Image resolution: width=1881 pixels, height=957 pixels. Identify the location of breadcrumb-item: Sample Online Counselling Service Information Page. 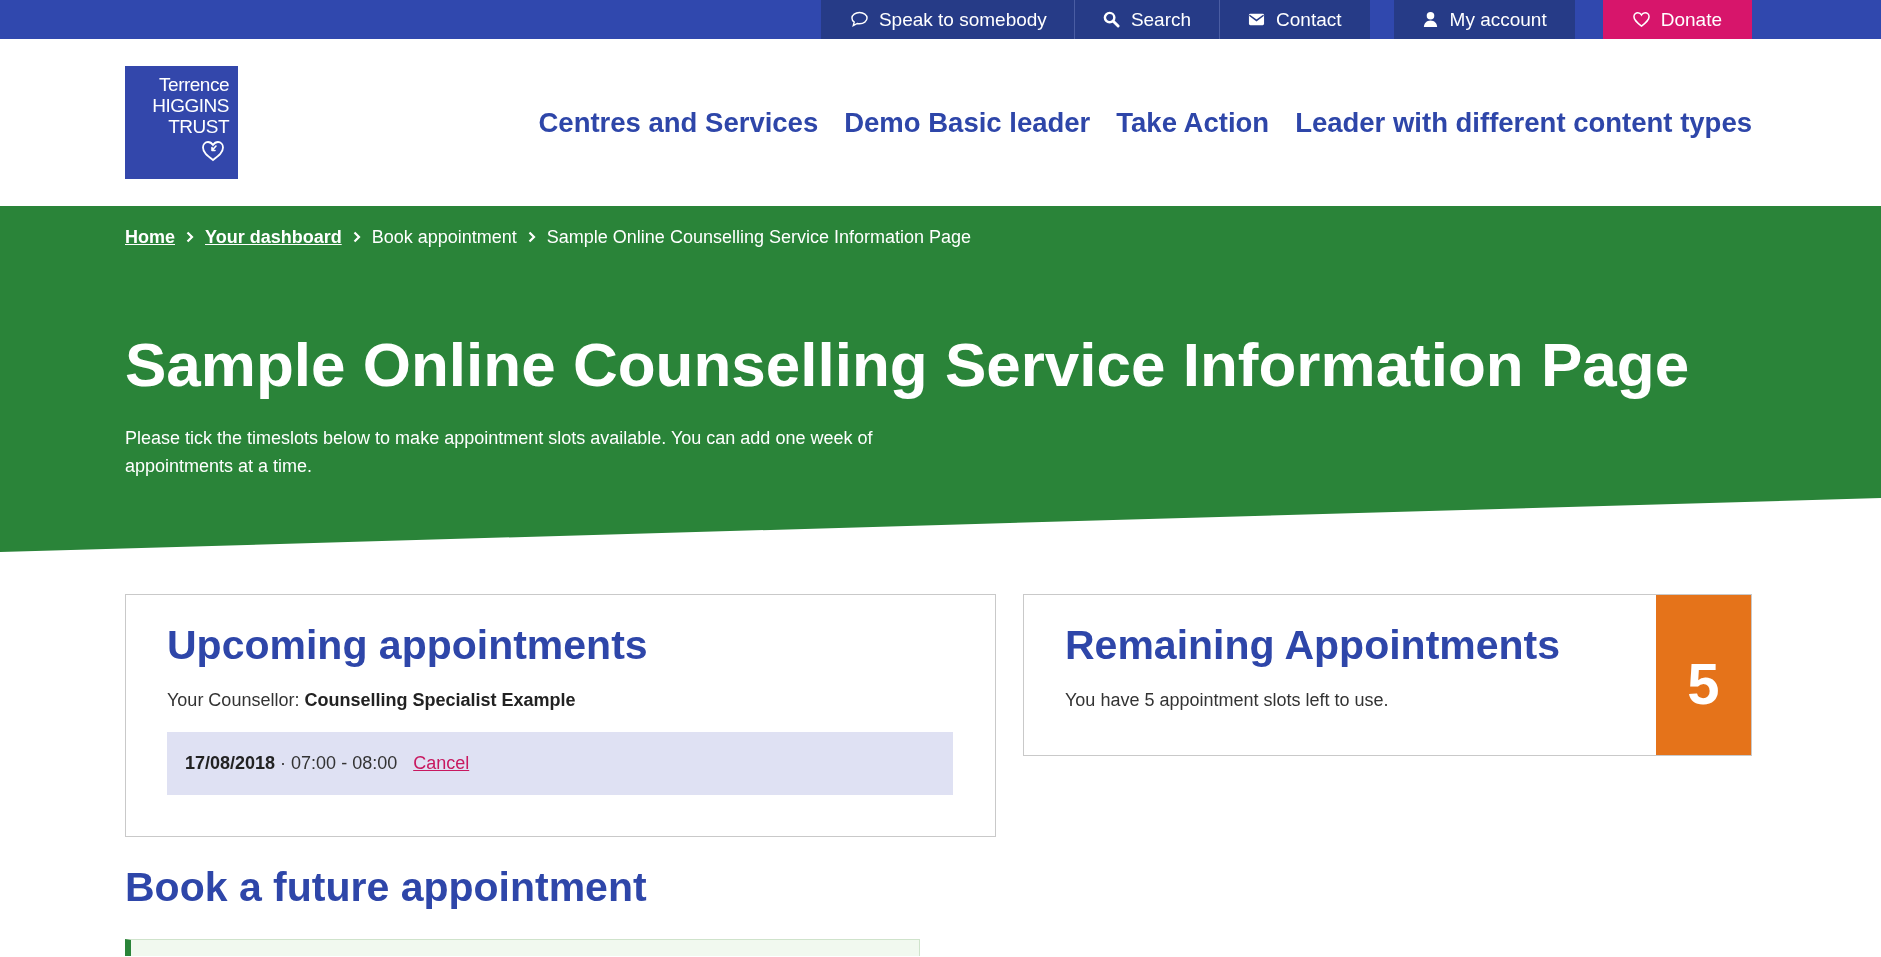
(759, 237).